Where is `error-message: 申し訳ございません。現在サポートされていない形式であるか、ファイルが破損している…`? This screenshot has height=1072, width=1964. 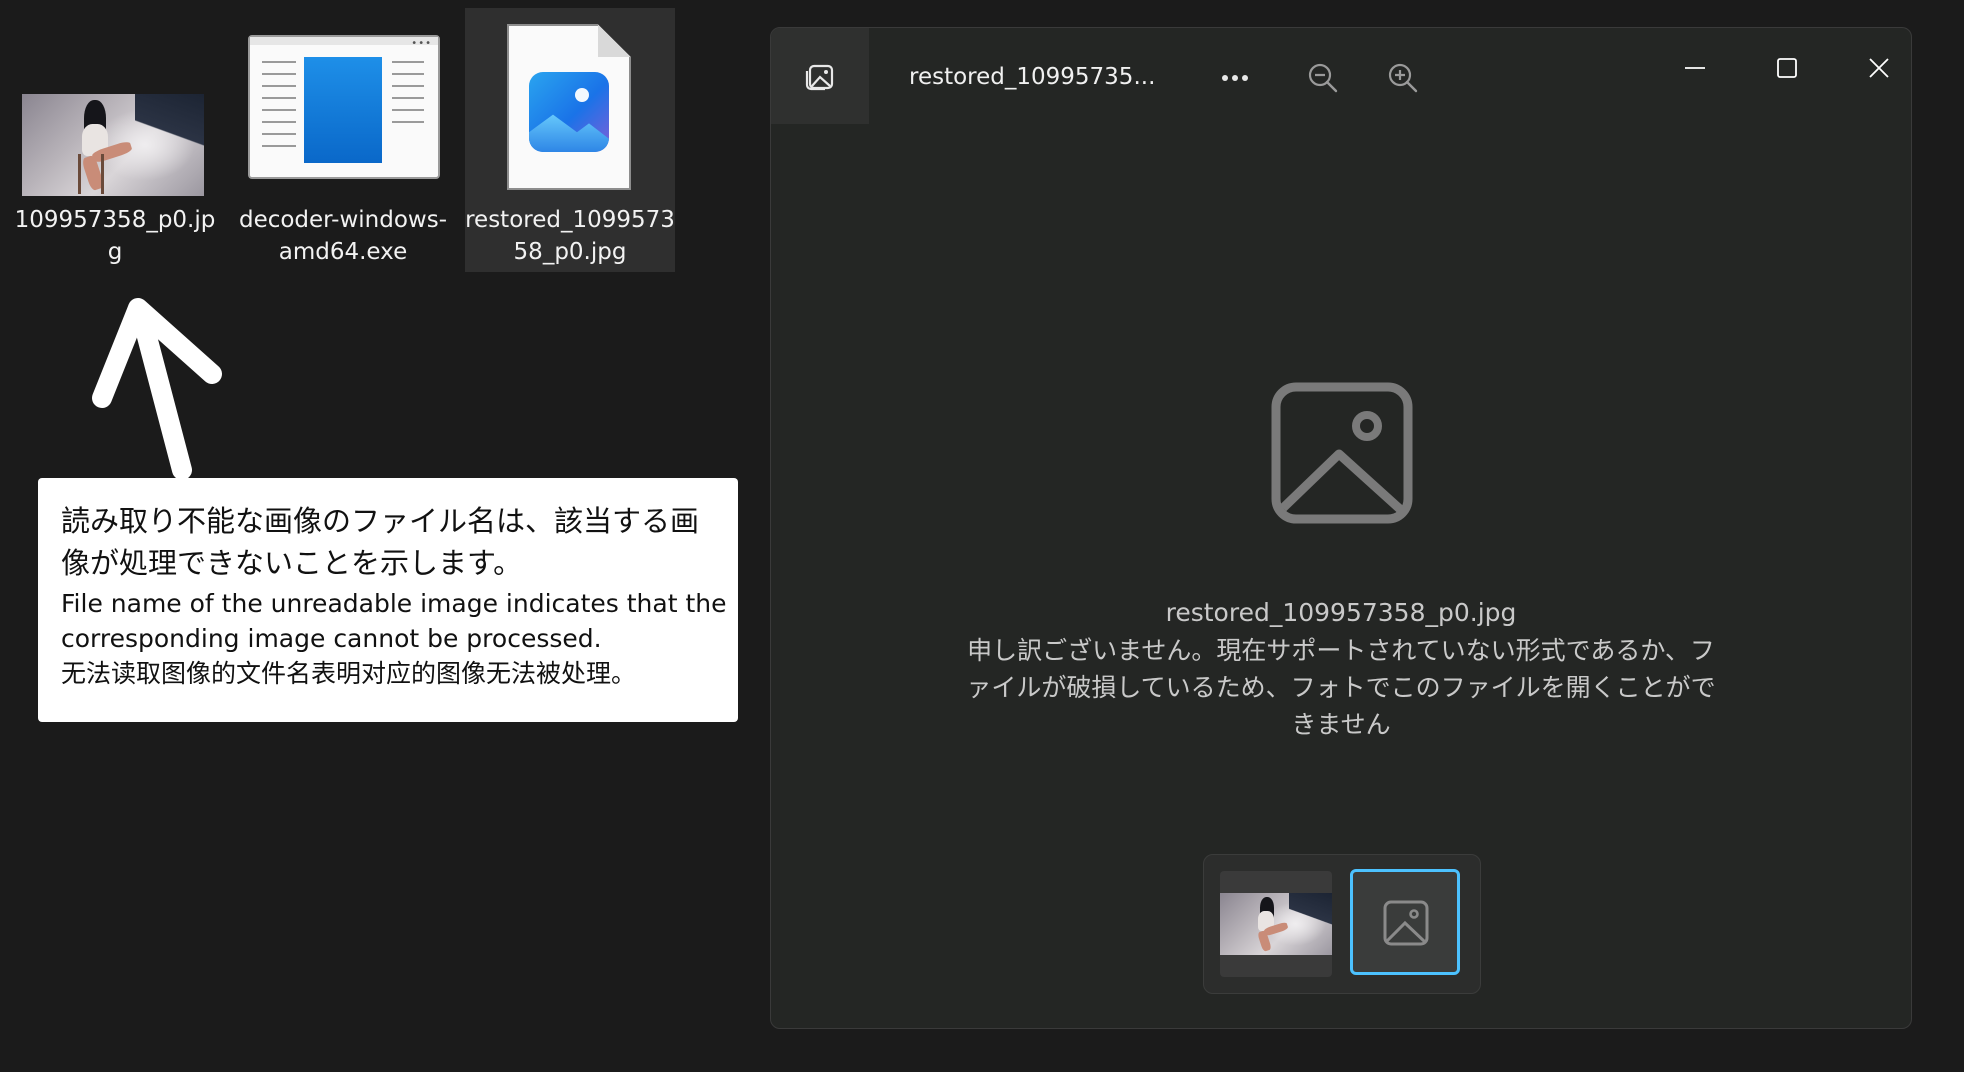
error-message: 申し訳ございません。現在サポートされていない形式であるか、ファイルが破損している… is located at coordinates (1341, 687).